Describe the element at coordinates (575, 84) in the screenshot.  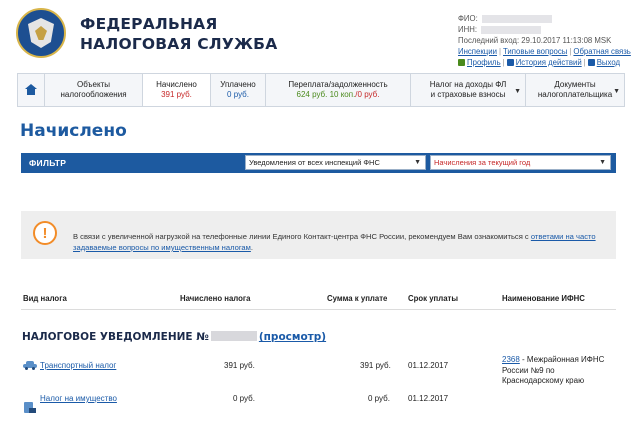
I see `tab-documents-line1: Документы` at that location.